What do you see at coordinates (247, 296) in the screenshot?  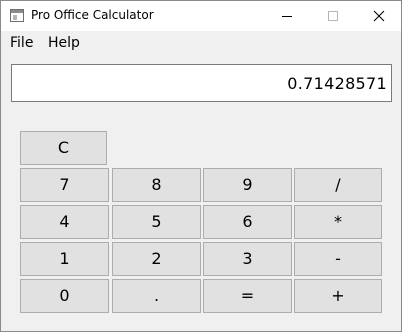 I see `equals-button: =` at bounding box center [247, 296].